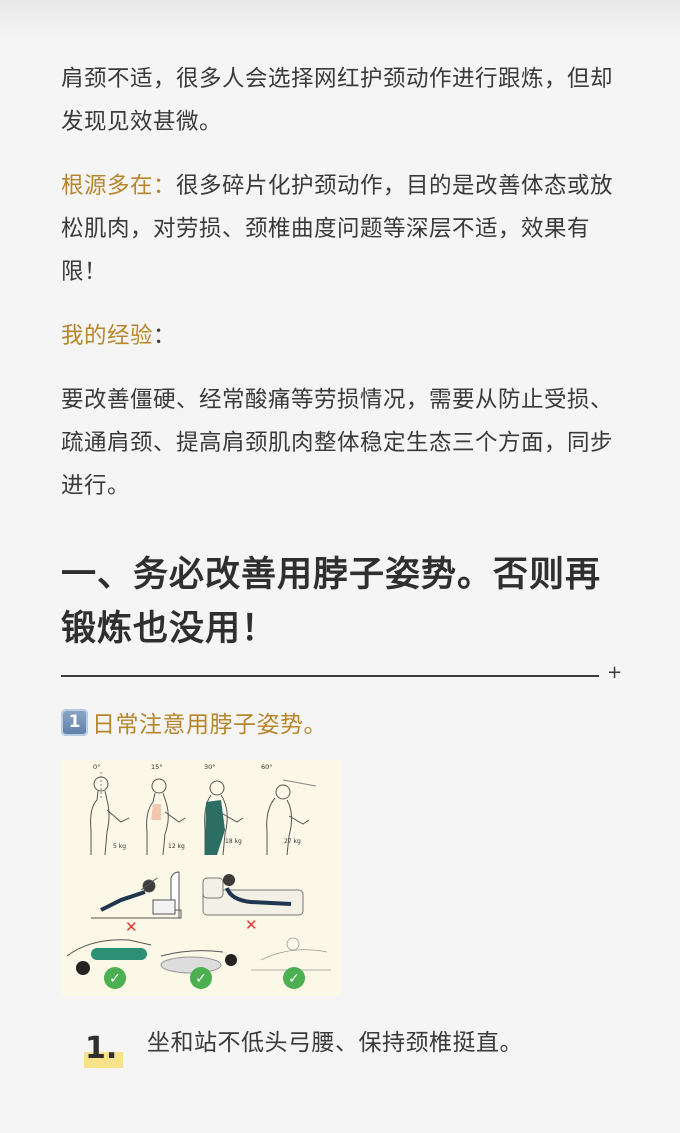 The image size is (680, 1133). Describe the element at coordinates (201, 979) in the screenshot. I see `check-mark-2: ✓` at that location.